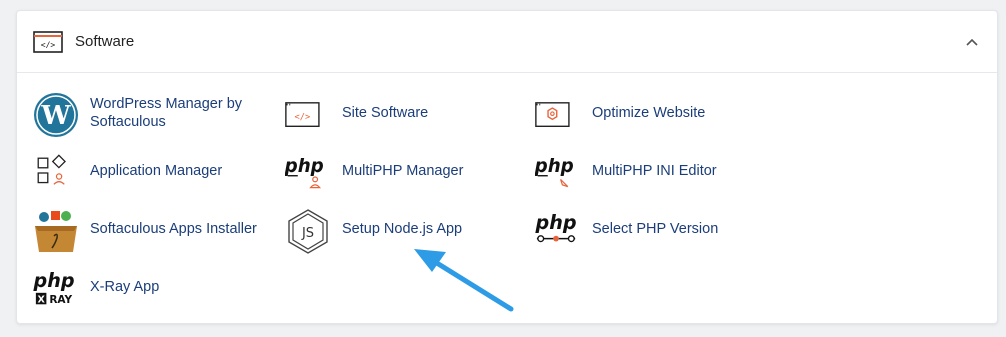 Image resolution: width=1006 pixels, height=337 pixels. What do you see at coordinates (128, 122) in the screenshot?
I see `wordpress-manager-label-line2: Softaculous` at bounding box center [128, 122].